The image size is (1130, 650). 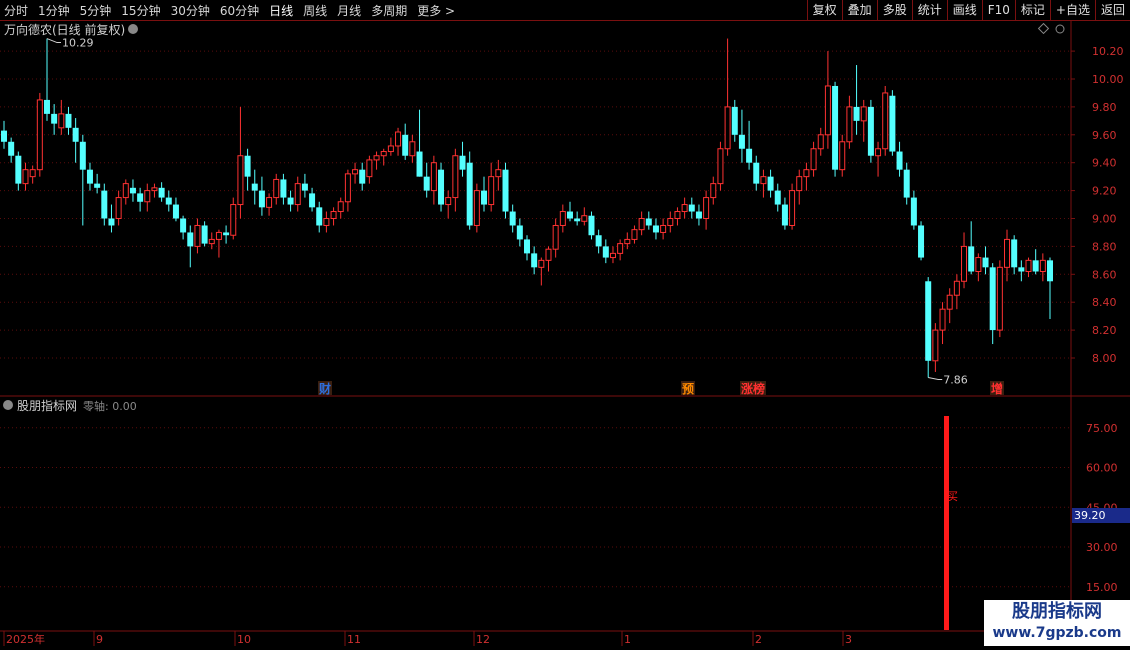 I want to click on event-marker: 预, so click(x=688, y=389).